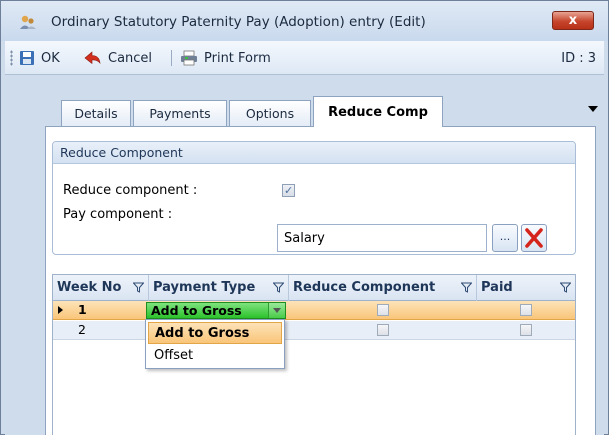 This screenshot has height=435, width=609. I want to click on column-payment-type: Payment Type, so click(219, 288).